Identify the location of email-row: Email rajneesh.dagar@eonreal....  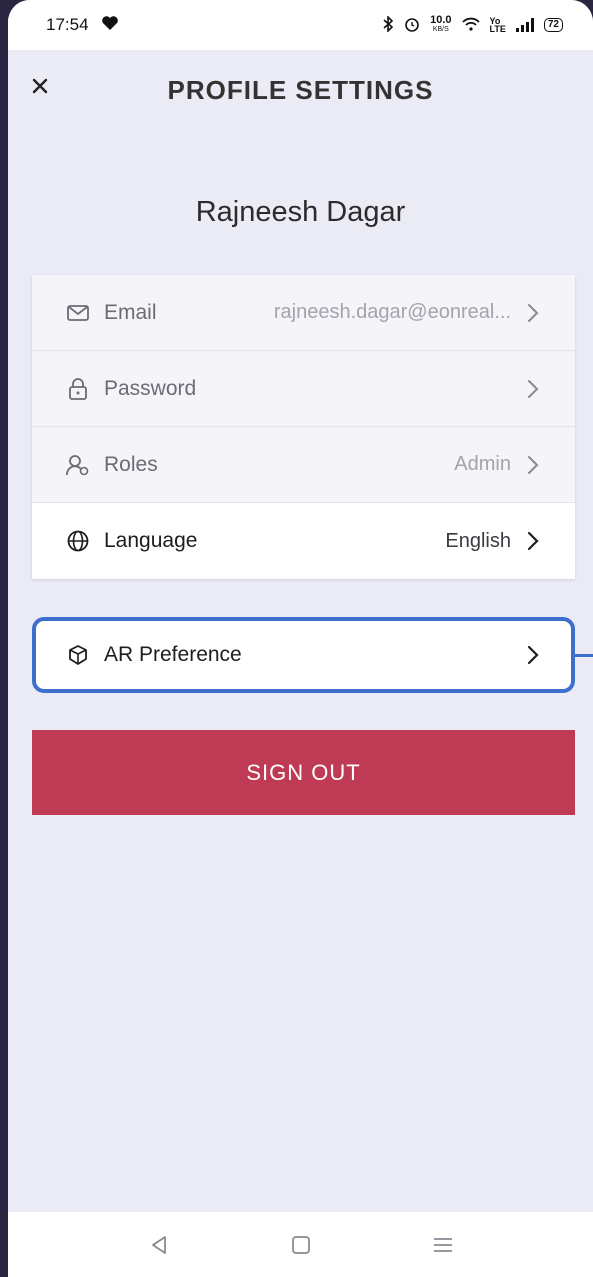
(303, 313).